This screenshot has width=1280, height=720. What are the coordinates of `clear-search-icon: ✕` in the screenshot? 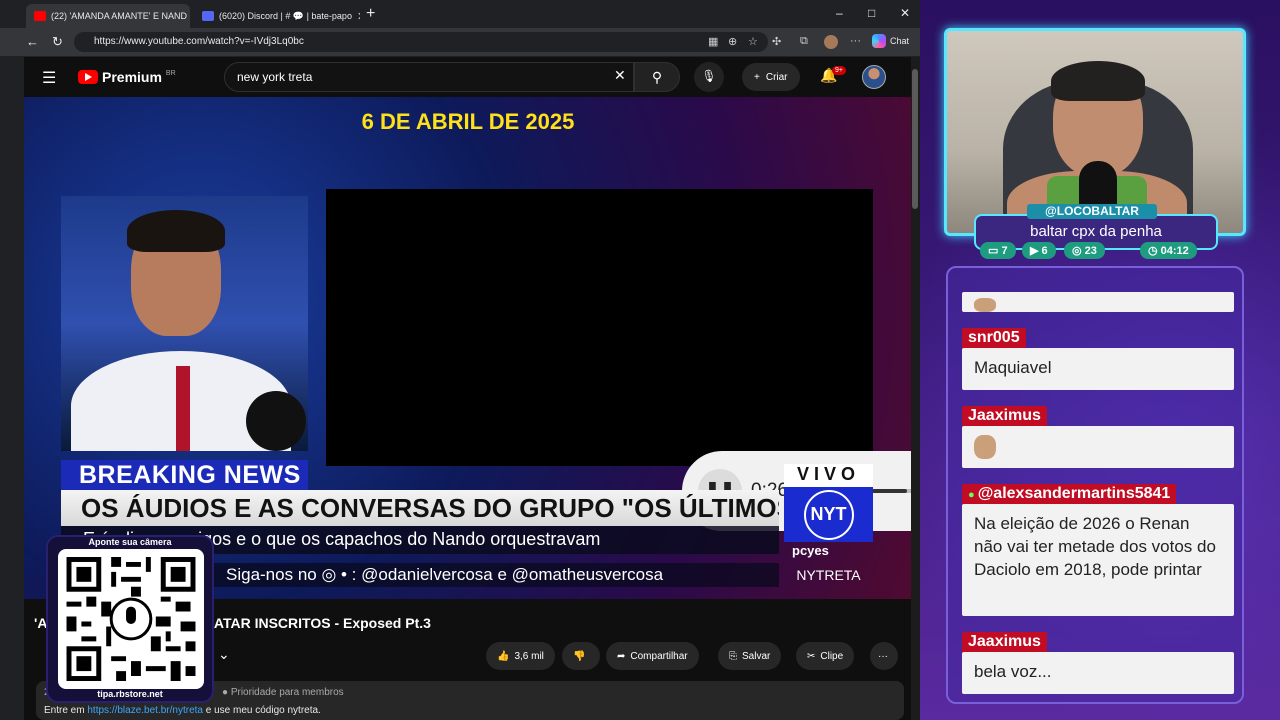 It's located at (620, 75).